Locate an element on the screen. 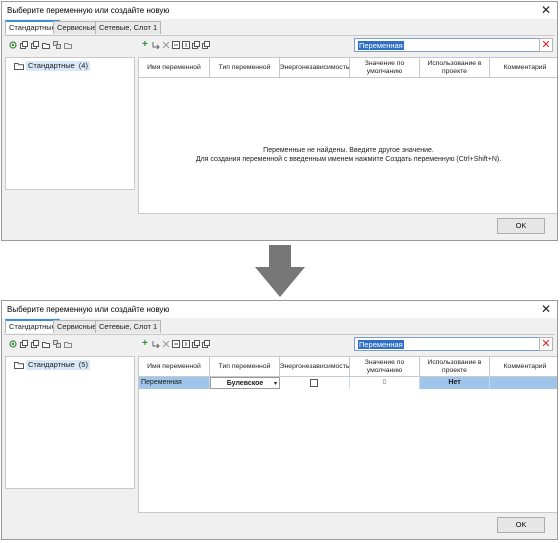 This screenshot has width=560, height=543. tree-item-count: (5) is located at coordinates (83, 364).